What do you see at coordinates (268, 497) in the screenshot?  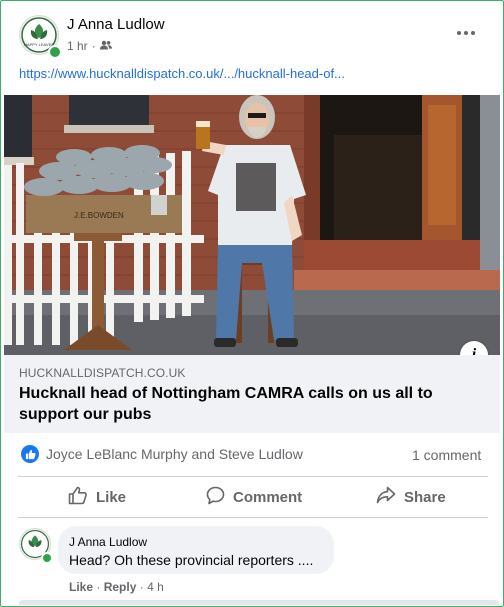 I see `comment-button-label: Comment` at bounding box center [268, 497].